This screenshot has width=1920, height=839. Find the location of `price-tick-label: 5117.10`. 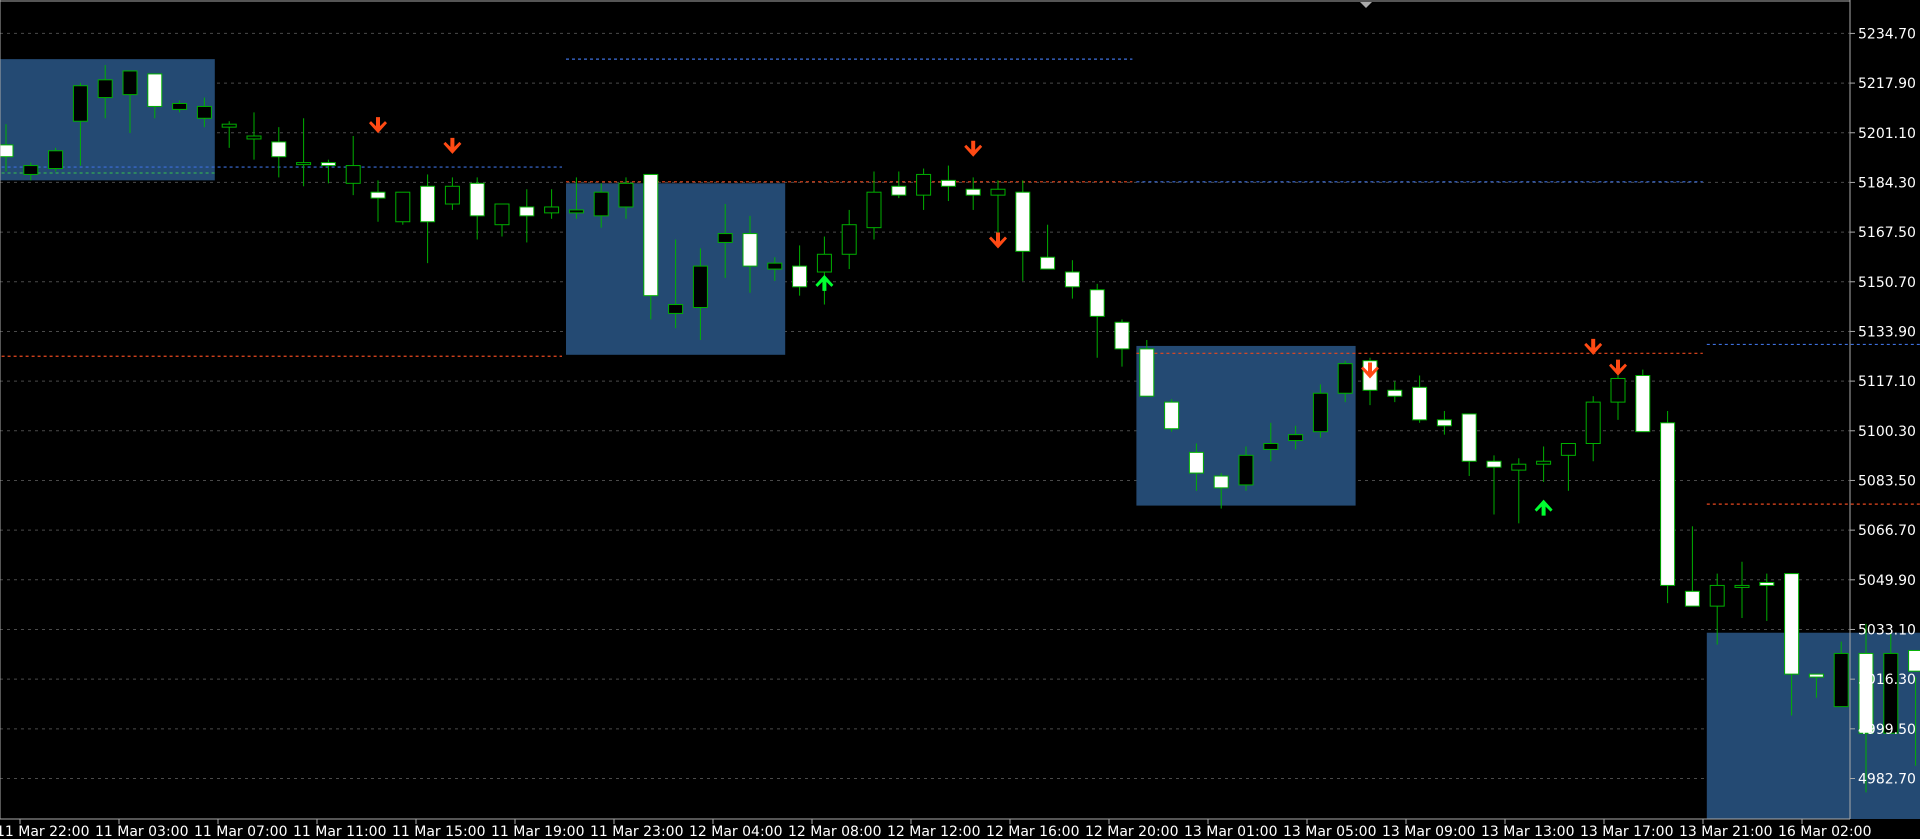

price-tick-label: 5117.10 is located at coordinates (1887, 382).